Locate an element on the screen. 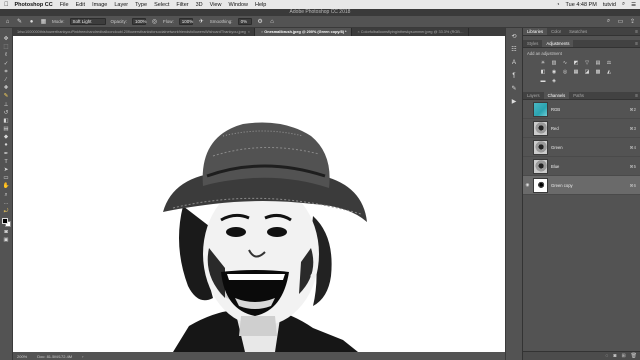 The height and width of the screenshot is (360, 640). menu-type: Type is located at coordinates (141, 5).